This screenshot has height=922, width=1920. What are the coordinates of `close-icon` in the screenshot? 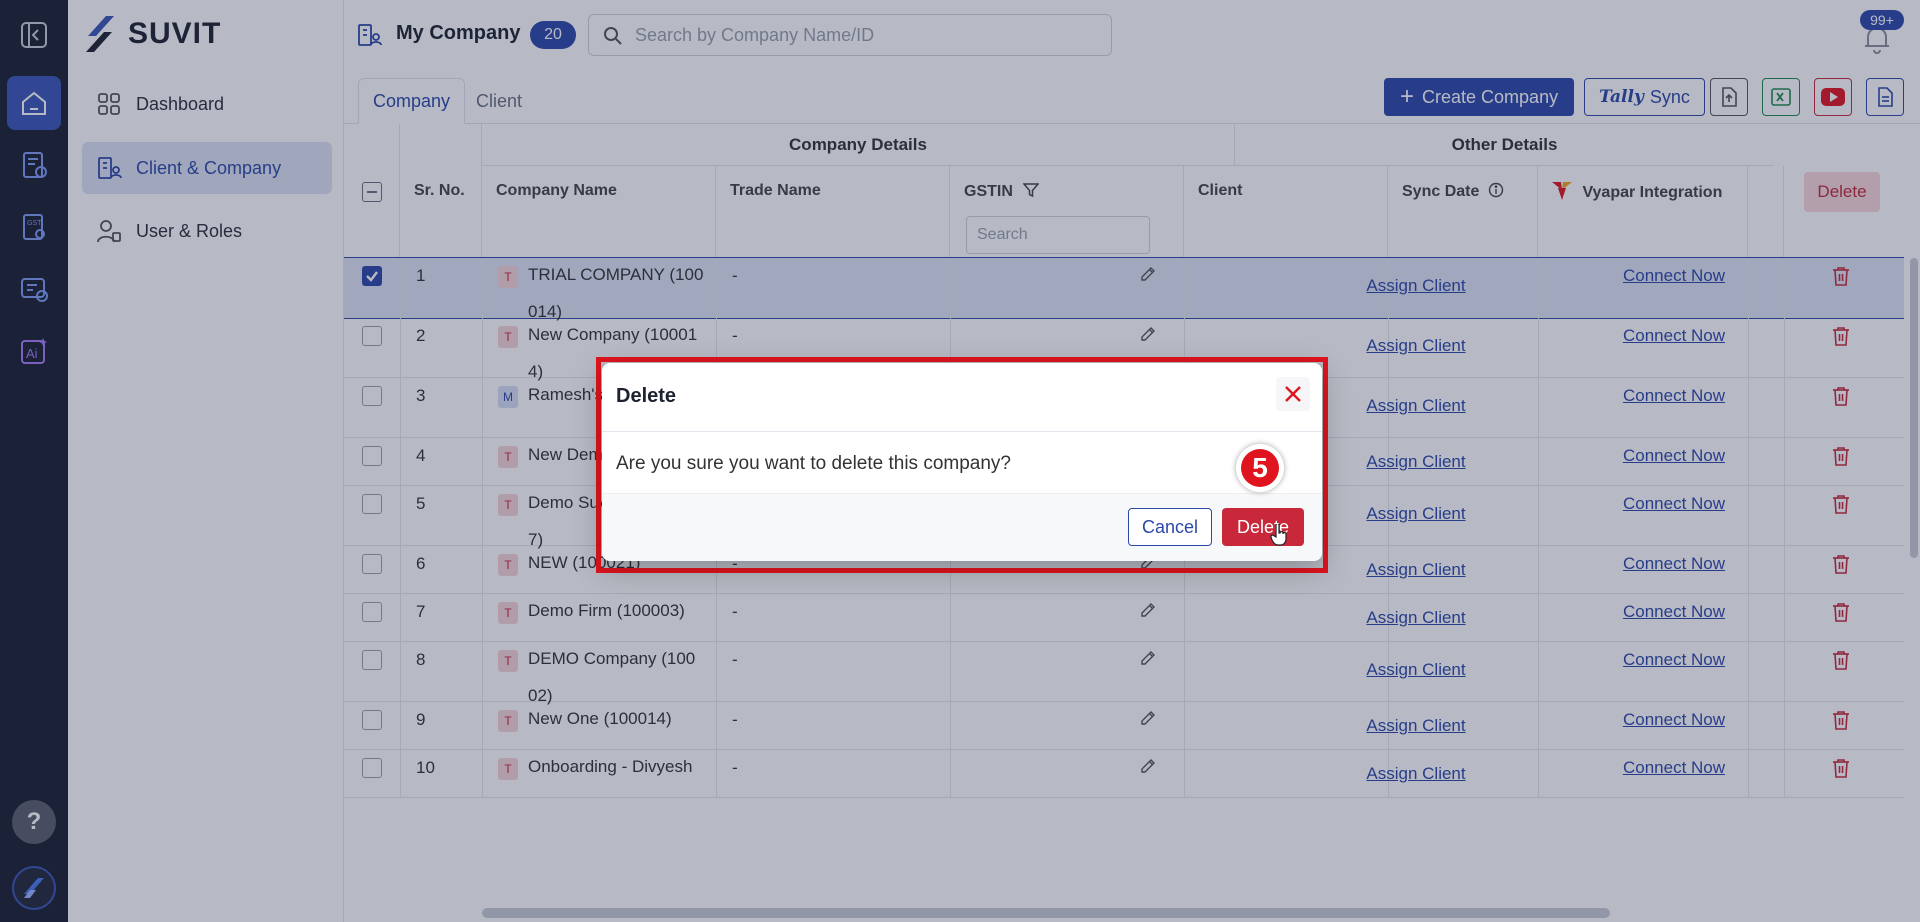 It's located at (1293, 394).